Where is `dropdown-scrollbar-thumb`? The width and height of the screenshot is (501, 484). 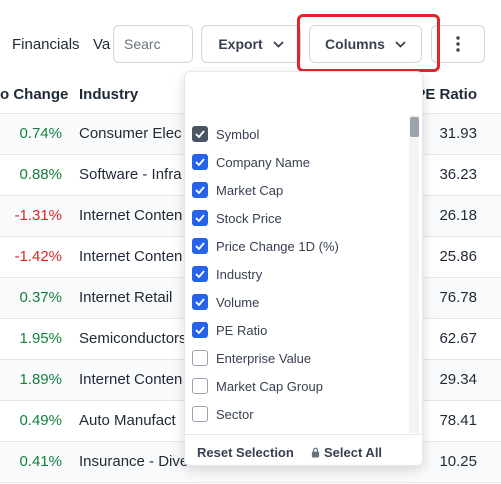 dropdown-scrollbar-thumb is located at coordinates (414, 127).